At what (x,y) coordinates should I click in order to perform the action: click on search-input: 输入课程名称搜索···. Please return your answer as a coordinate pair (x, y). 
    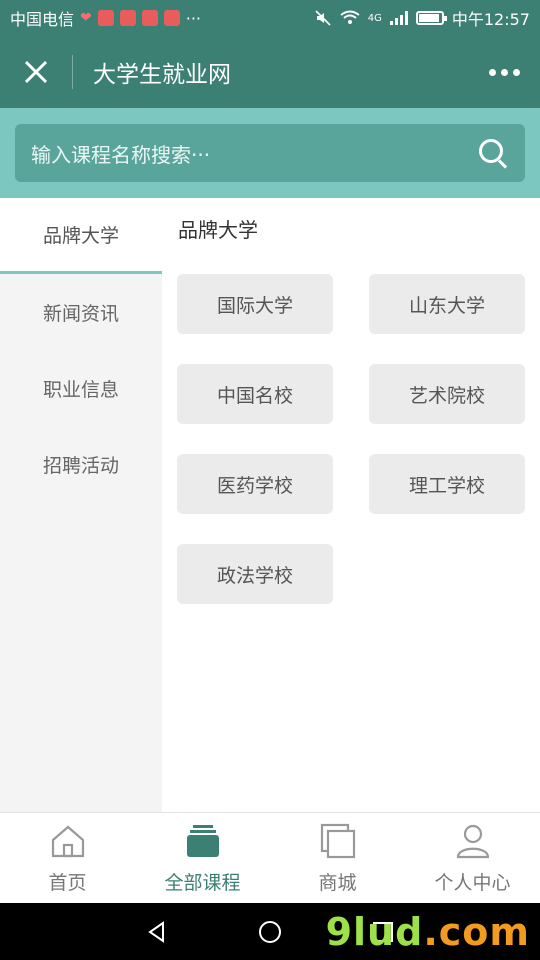
    Looking at the image, I should click on (270, 153).